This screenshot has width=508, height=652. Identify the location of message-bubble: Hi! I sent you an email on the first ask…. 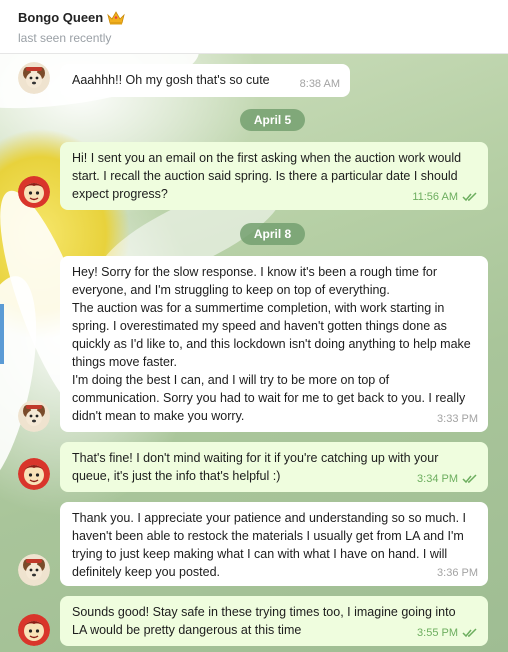
(274, 176).